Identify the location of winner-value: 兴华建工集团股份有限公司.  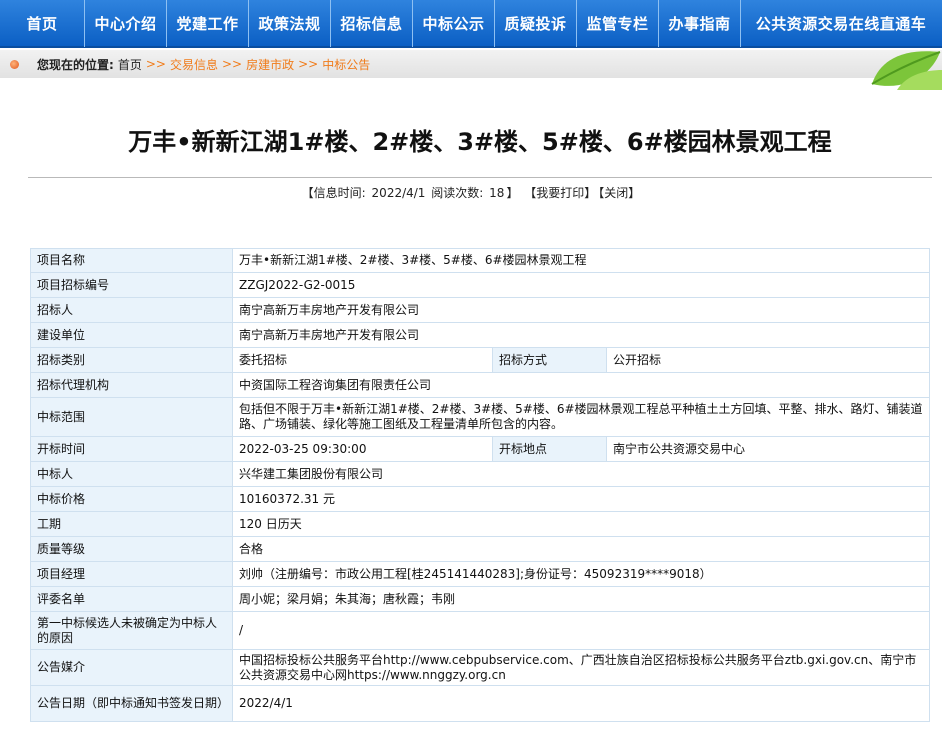
(581, 474).